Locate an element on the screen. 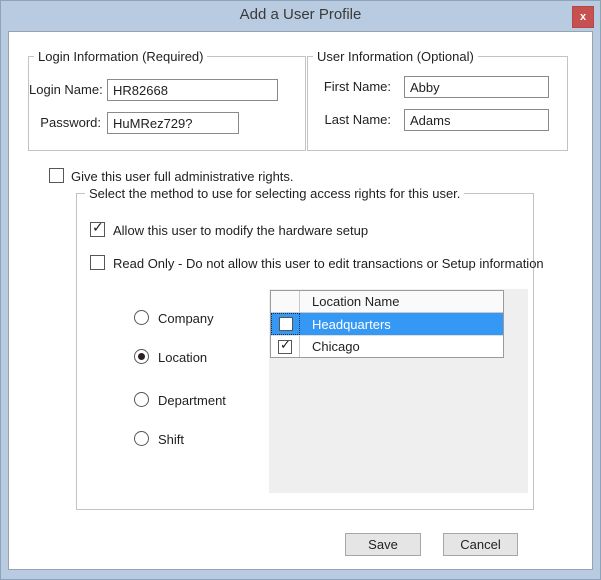 Image resolution: width=601 pixels, height=580 pixels. locations-grid: Location Name Headquarters Chicago is located at coordinates (387, 324).